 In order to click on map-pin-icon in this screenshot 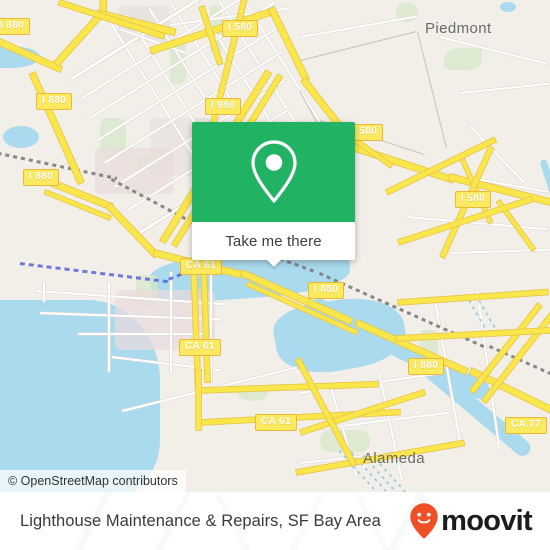, I will do `click(273, 171)`.